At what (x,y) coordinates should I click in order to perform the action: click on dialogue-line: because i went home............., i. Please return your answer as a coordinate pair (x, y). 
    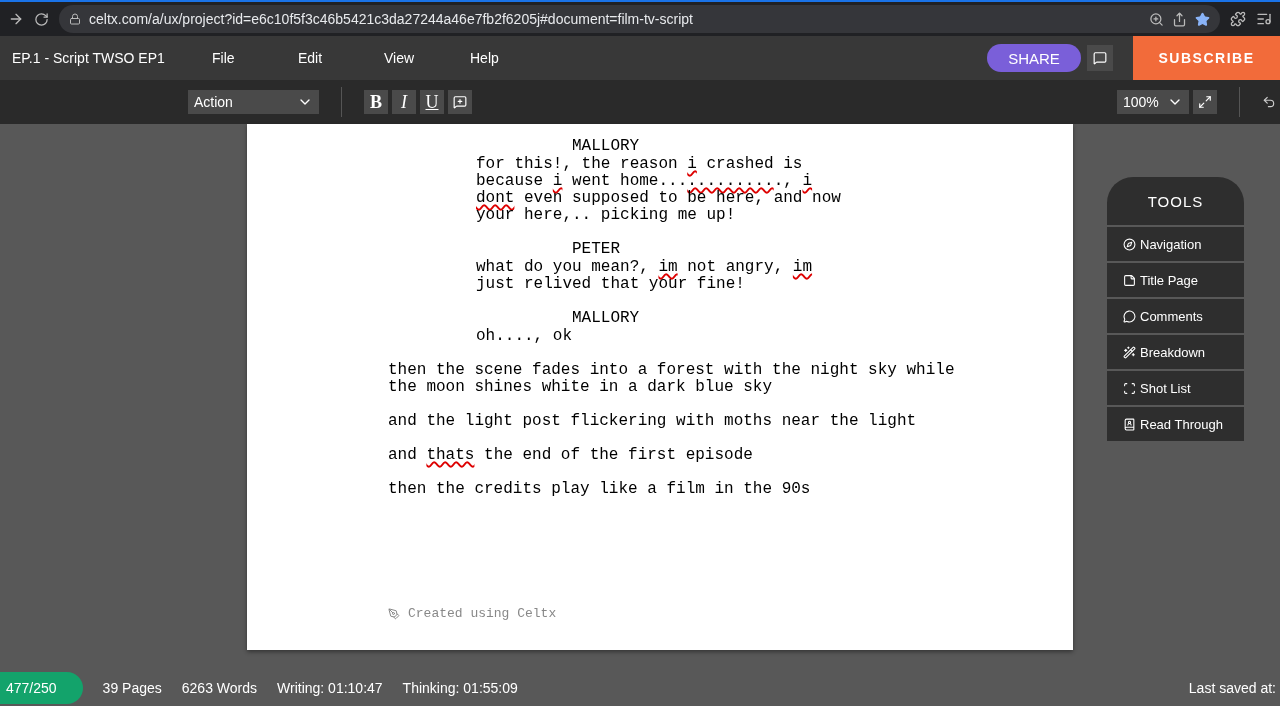
    Looking at the image, I should click on (644, 181).